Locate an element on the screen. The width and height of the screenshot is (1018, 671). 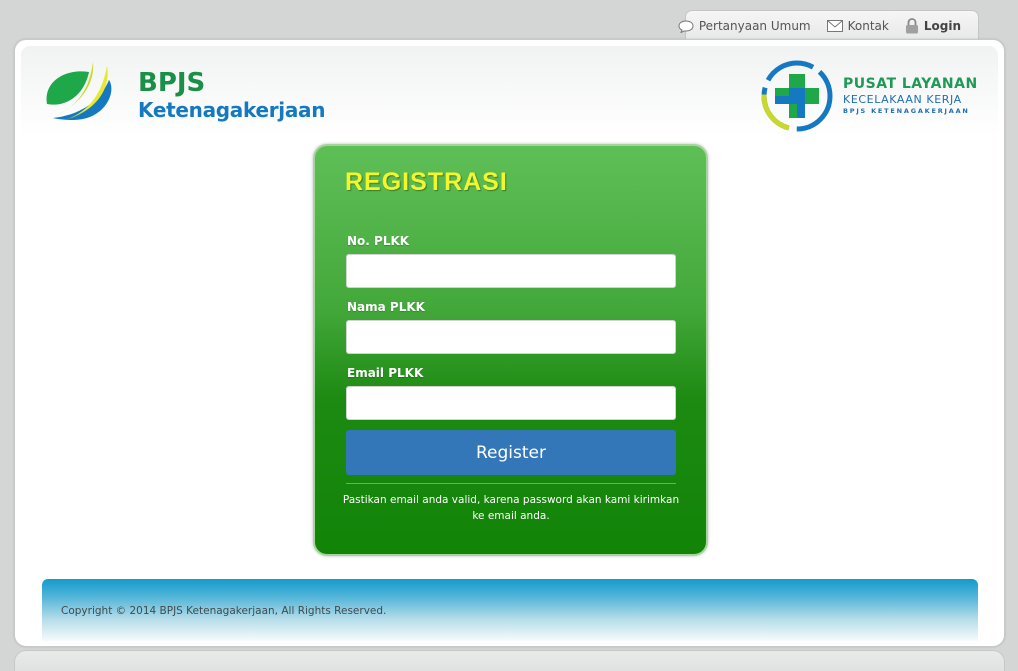
login-link: Login is located at coordinates (933, 26).